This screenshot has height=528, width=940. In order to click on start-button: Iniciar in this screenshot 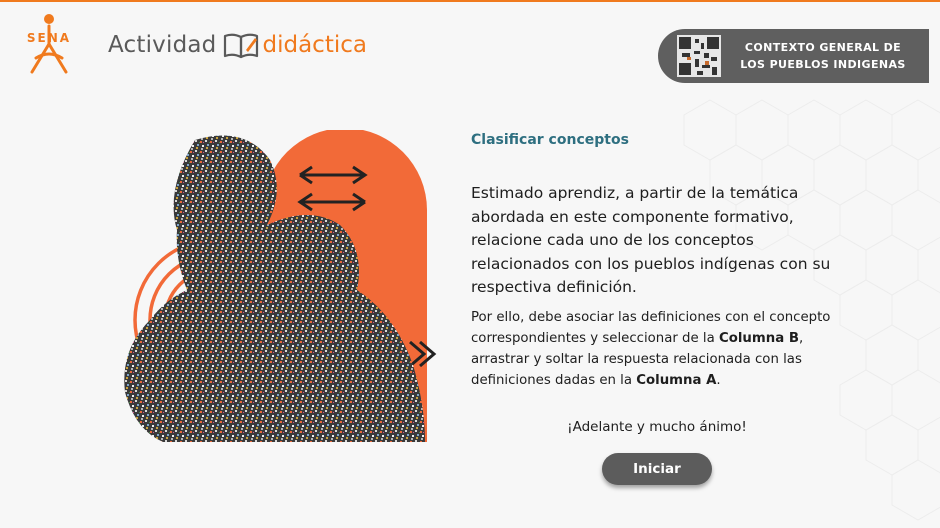, I will do `click(657, 469)`.